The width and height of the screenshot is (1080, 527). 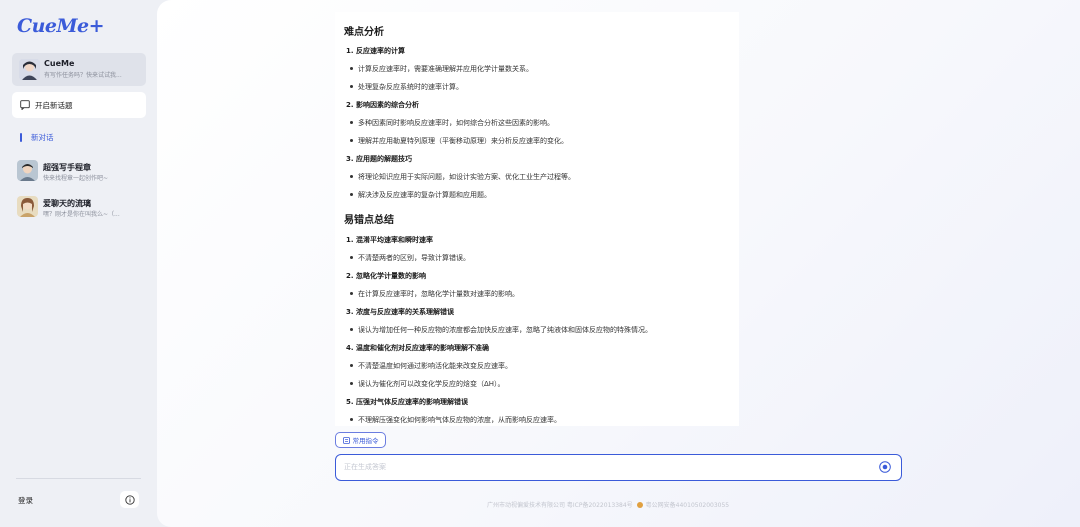 What do you see at coordinates (369, 220) in the screenshot?
I see `section-title: 易错点总结` at bounding box center [369, 220].